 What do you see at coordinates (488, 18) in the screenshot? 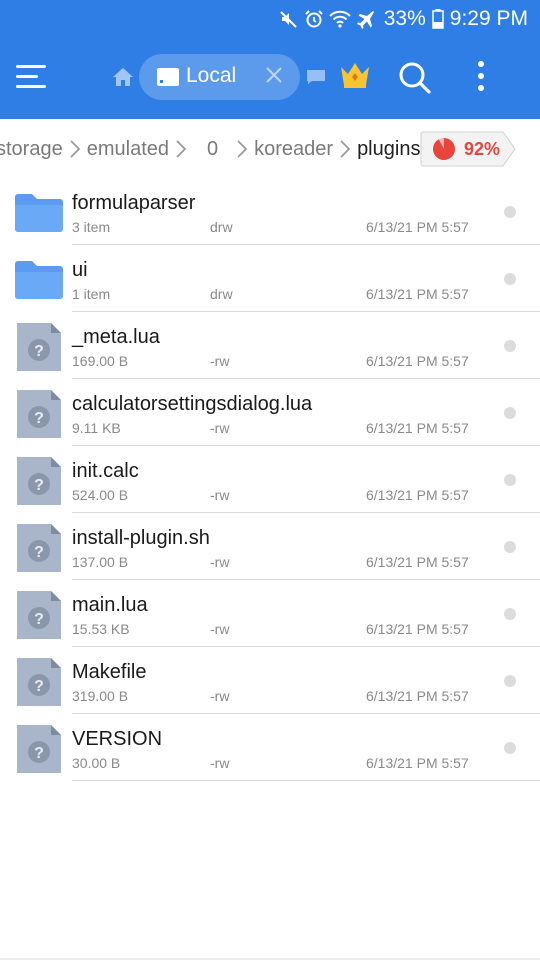
I see `clock: 9:29 PM` at bounding box center [488, 18].